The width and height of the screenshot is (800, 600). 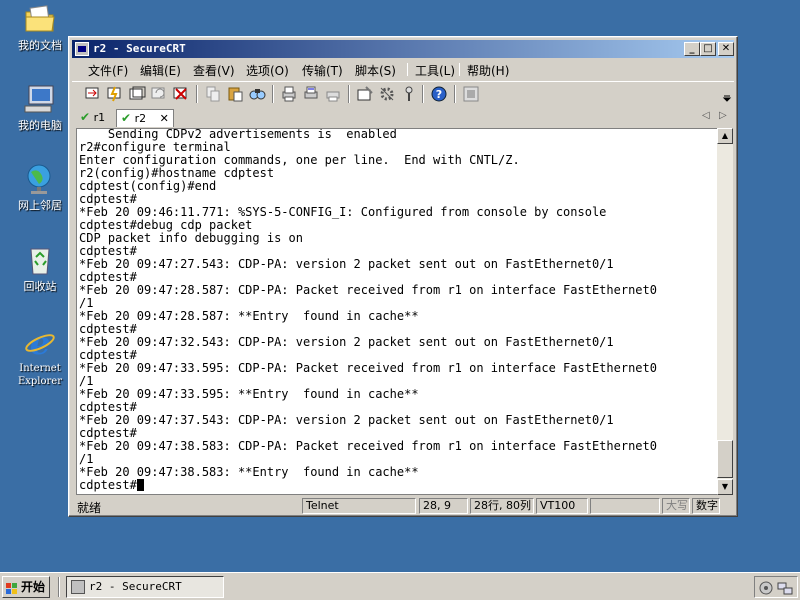 What do you see at coordinates (725, 136) in the screenshot?
I see `scroll-up-button: ▲` at bounding box center [725, 136].